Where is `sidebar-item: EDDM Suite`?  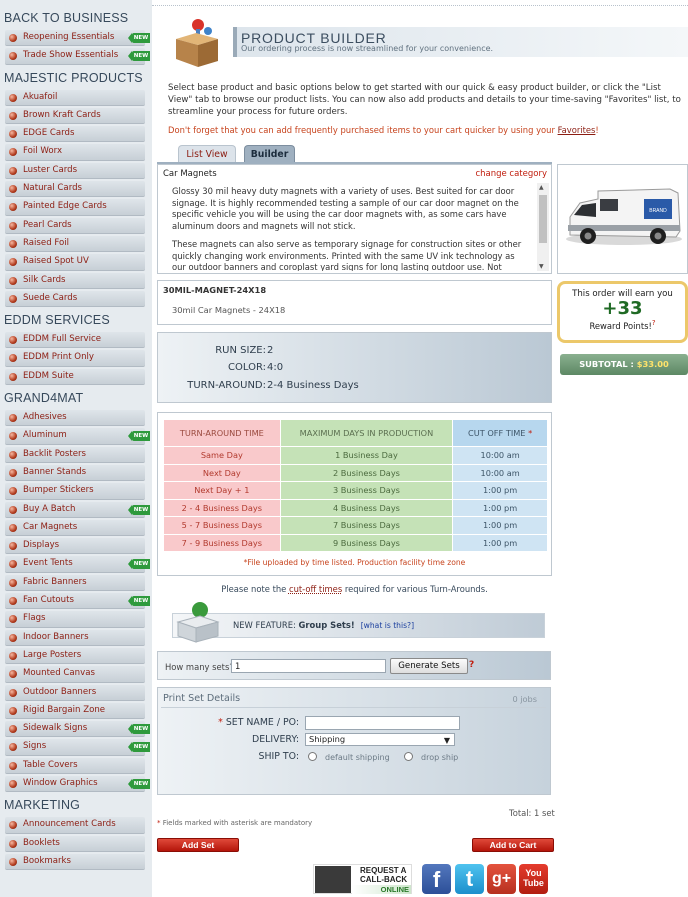
sidebar-item: EDDM Suite is located at coordinates (75, 377).